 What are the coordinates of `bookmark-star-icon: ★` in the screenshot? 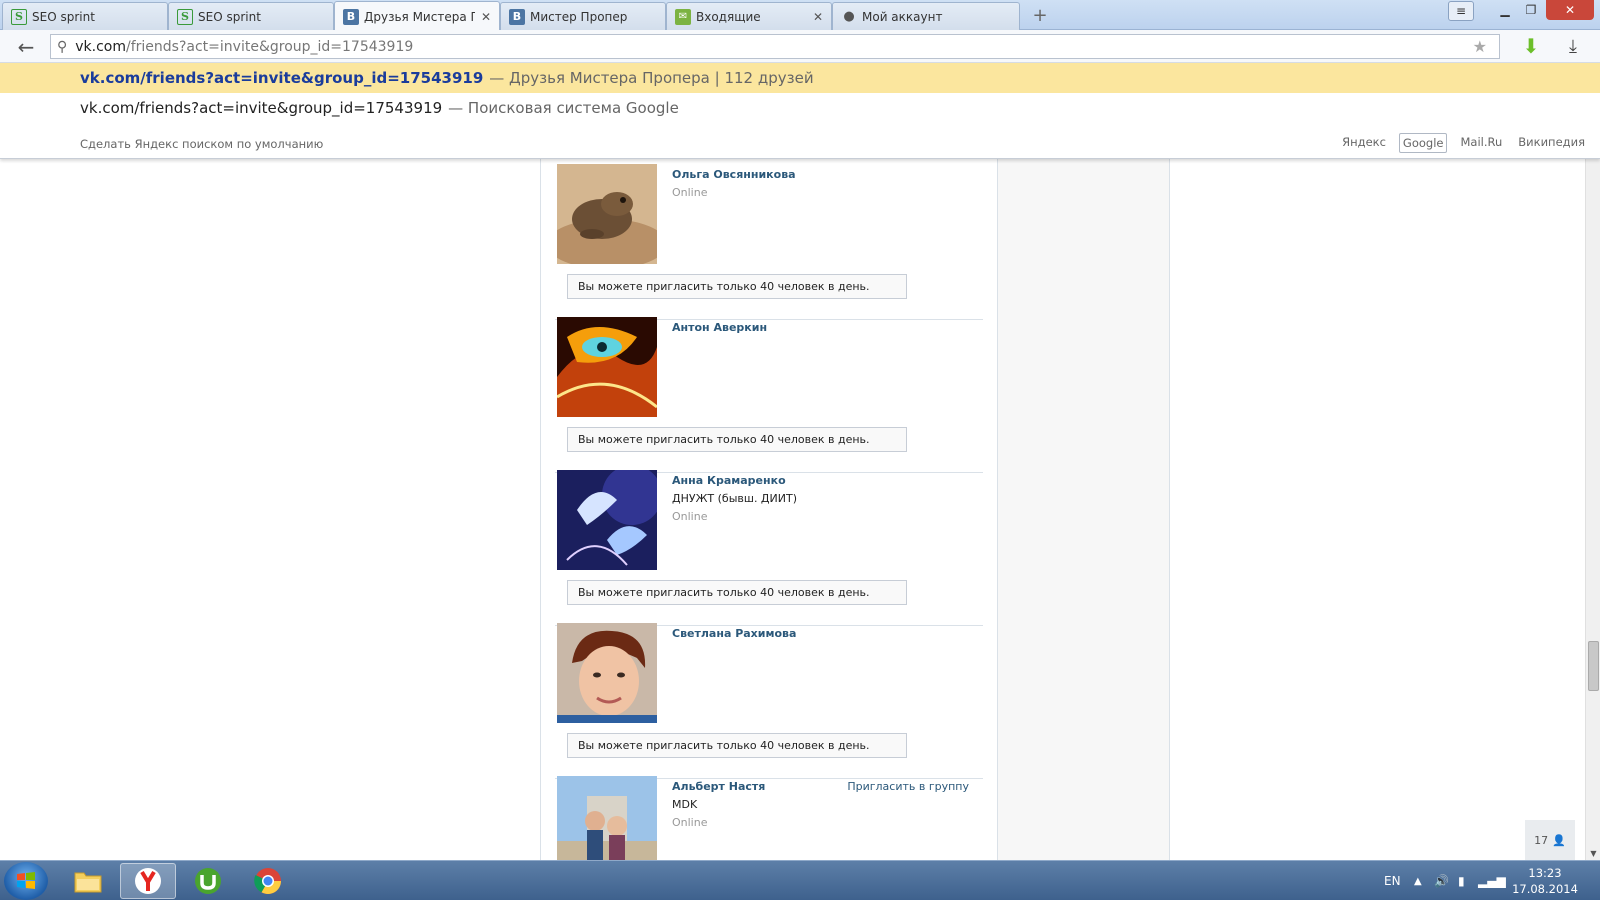 It's located at (1480, 46).